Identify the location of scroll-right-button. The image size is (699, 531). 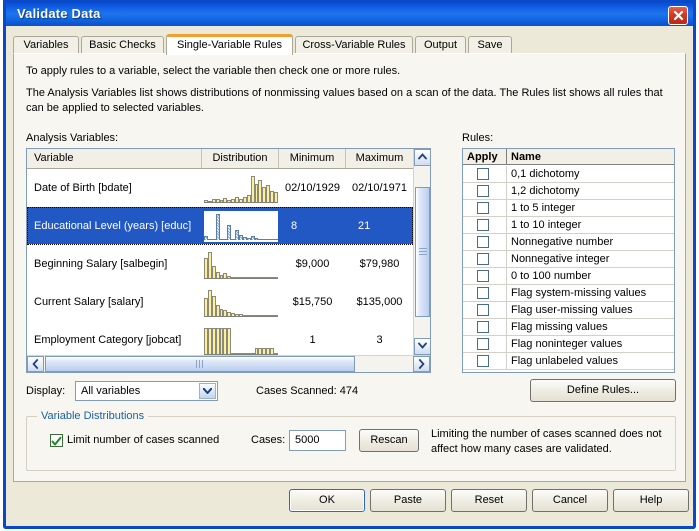
(421, 364).